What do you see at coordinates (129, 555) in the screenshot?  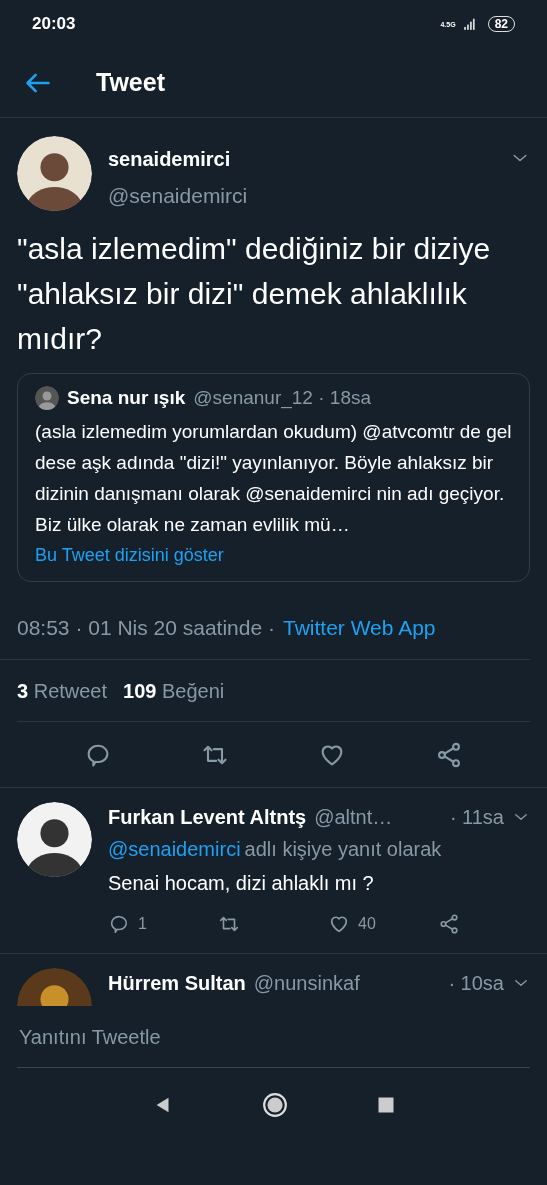 I see `show-thread-link: Bu Tweet dizisini göster` at bounding box center [129, 555].